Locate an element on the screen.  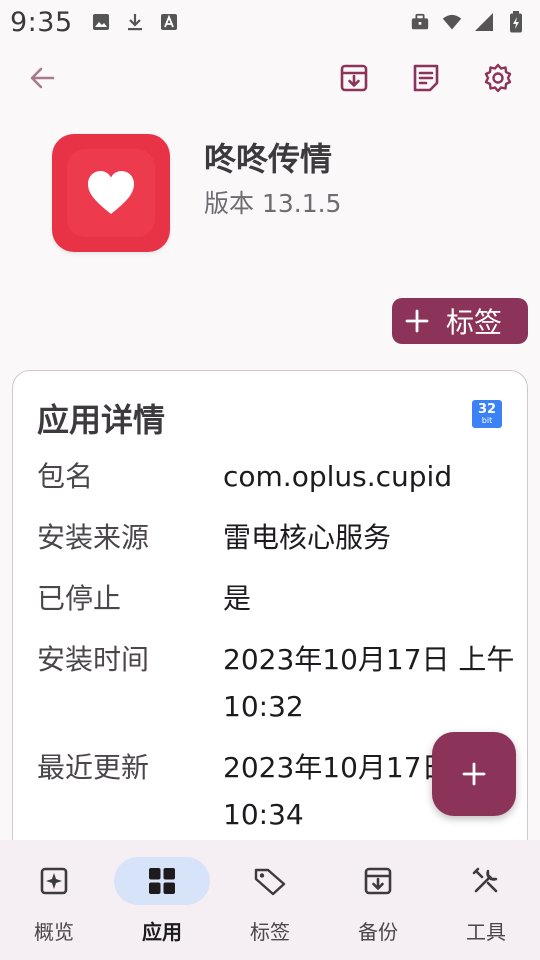
backup-icon is located at coordinates (378, 881).